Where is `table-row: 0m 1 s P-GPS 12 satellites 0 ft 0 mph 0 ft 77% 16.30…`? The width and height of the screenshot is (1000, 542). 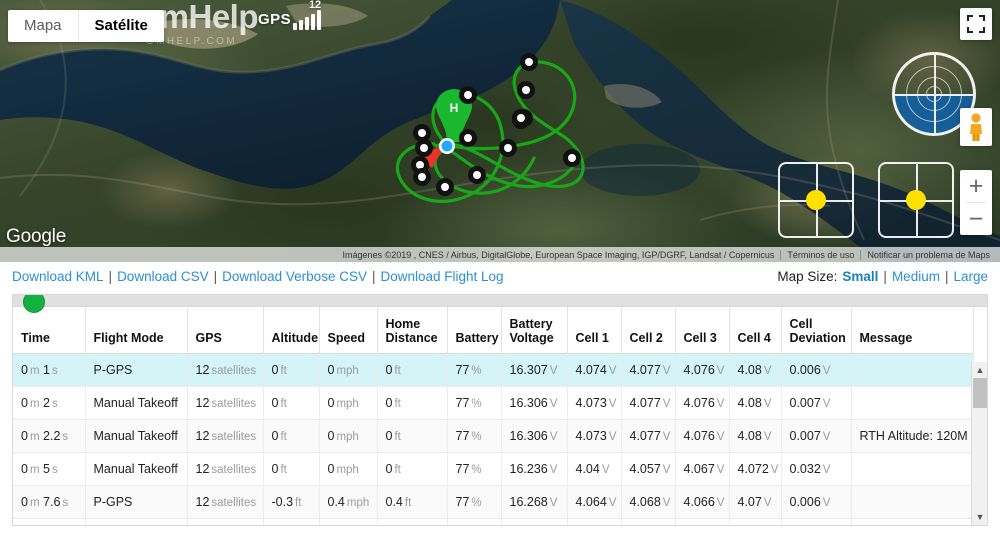 table-row: 0m 1 s P-GPS 12 satellites 0 ft 0 mph 0 ft 77% 16.30… is located at coordinates (493, 370).